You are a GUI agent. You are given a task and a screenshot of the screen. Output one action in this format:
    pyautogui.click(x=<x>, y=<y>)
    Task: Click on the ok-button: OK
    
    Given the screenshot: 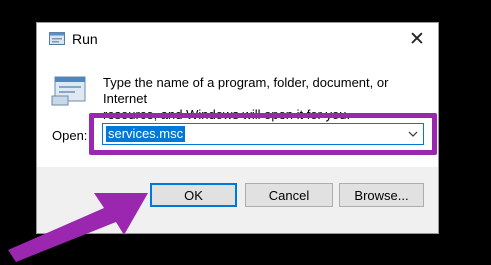 What is the action you would take?
    pyautogui.click(x=193, y=195)
    